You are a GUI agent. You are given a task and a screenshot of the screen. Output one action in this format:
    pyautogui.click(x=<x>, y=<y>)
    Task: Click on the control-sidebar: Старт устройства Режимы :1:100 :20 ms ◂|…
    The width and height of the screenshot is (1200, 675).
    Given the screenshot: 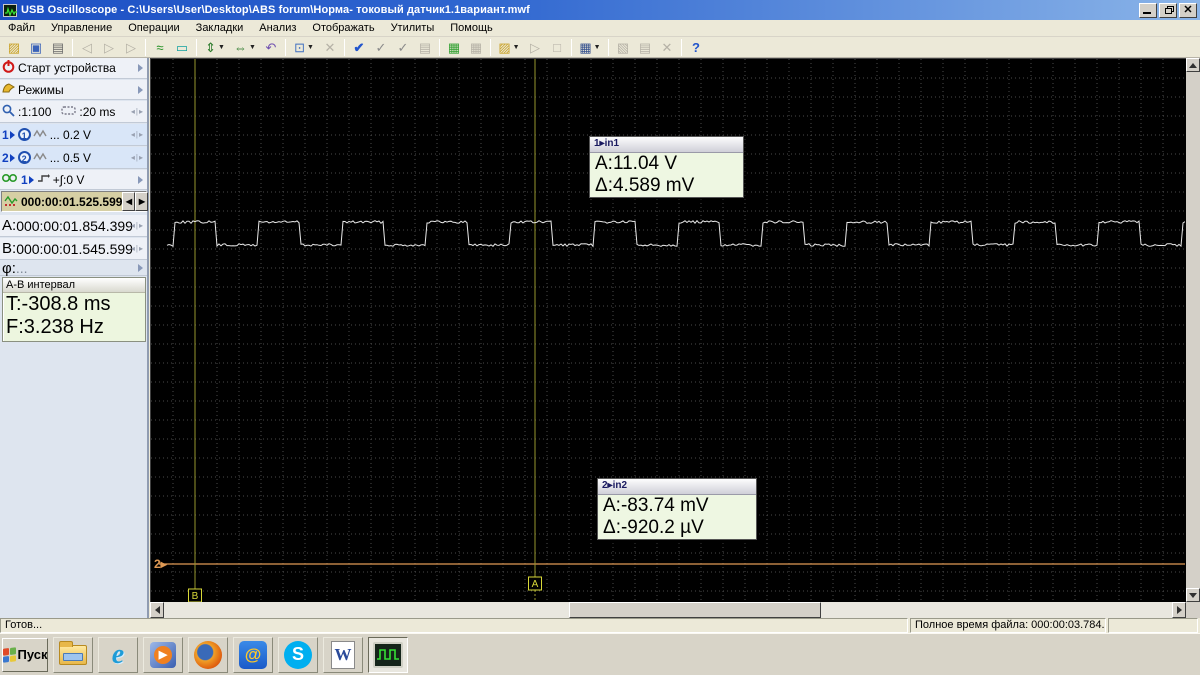 What is the action you would take?
    pyautogui.click(x=74, y=338)
    